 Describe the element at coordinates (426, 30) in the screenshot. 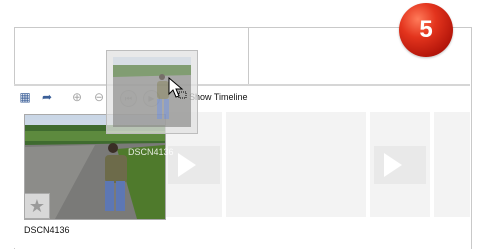

I see `step-number-badge: 5` at that location.